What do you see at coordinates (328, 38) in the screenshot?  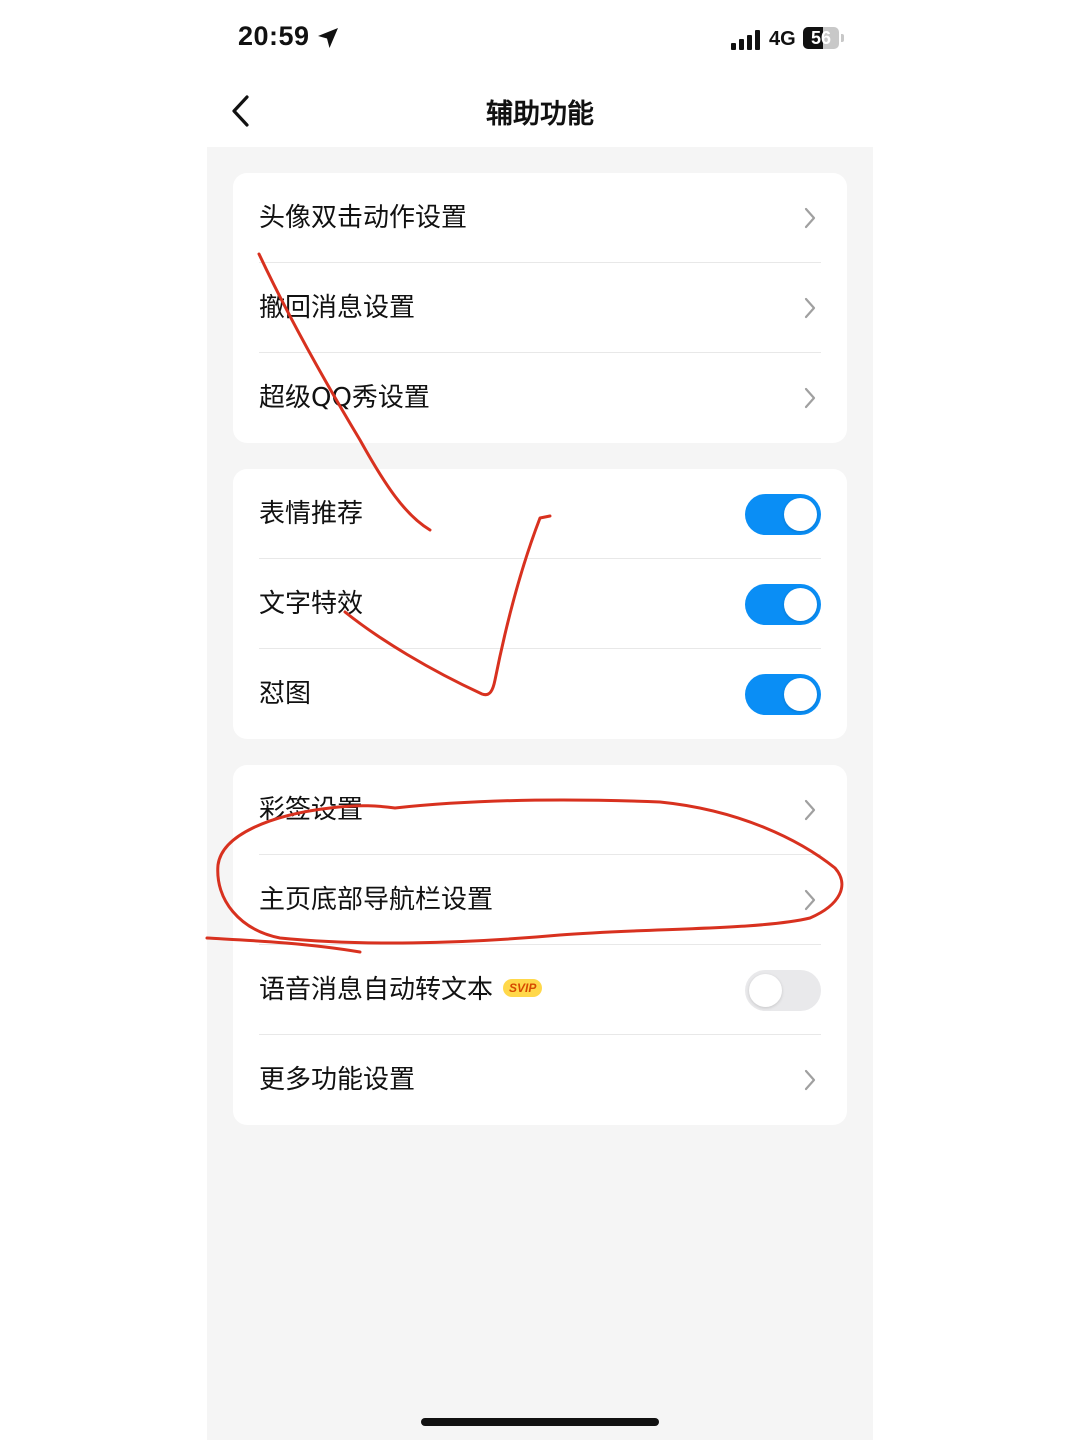 I see `location-arrow-icon` at bounding box center [328, 38].